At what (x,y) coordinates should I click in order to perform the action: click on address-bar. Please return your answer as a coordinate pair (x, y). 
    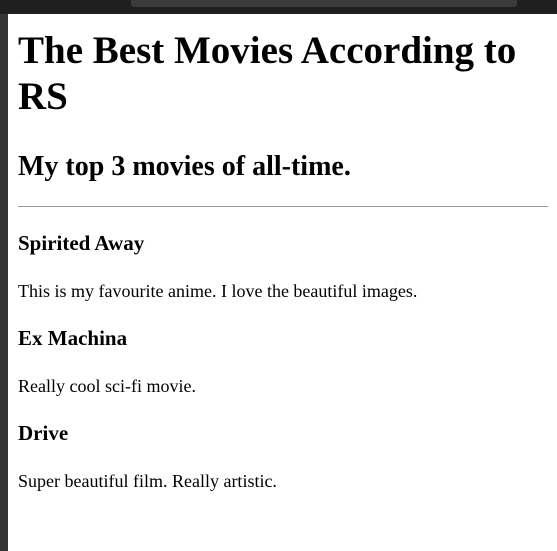
    Looking at the image, I should click on (324, 3).